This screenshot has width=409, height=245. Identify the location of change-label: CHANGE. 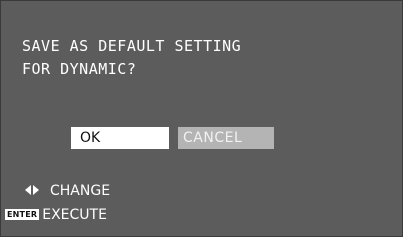
(80, 191).